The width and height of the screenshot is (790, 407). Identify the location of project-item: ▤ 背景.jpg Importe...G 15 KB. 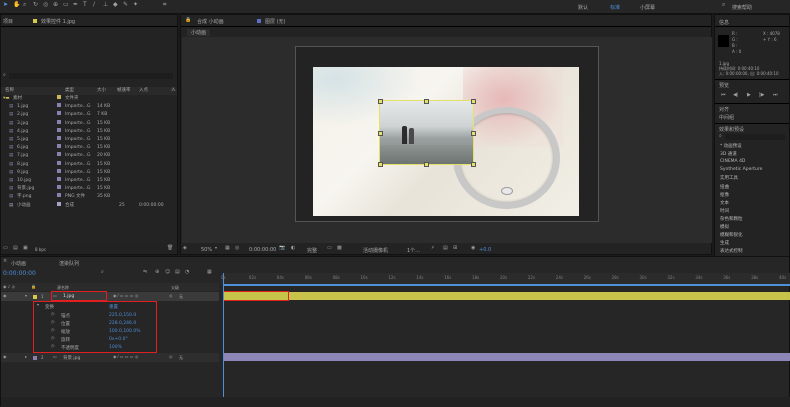
(89, 189).